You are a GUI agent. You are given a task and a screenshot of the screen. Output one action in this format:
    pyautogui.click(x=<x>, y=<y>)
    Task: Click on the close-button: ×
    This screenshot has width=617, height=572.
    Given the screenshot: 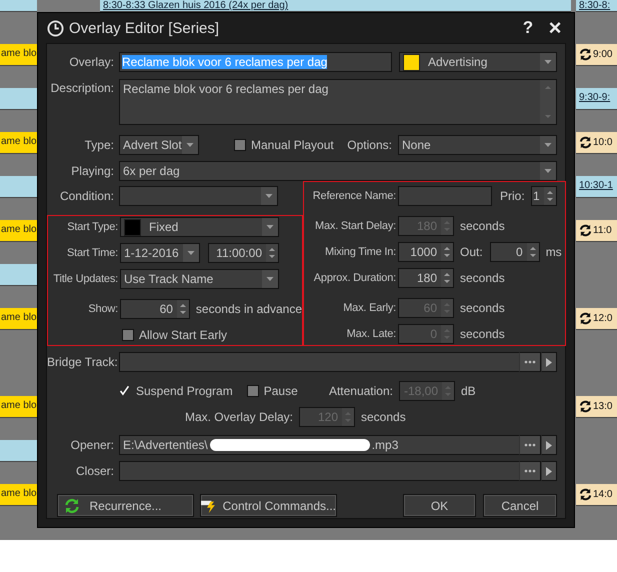 What is the action you would take?
    pyautogui.click(x=555, y=28)
    